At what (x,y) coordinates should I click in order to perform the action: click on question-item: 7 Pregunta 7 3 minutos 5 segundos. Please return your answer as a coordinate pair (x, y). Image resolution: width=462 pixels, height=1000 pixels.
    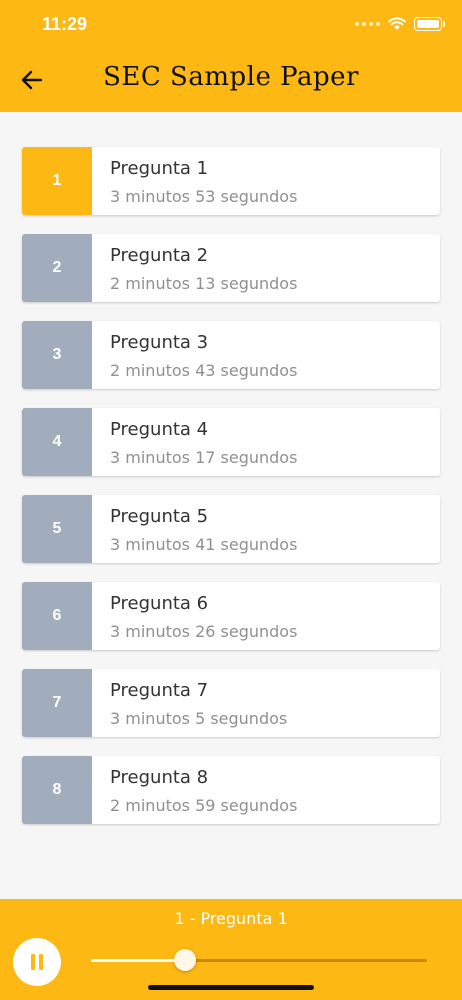
    Looking at the image, I should click on (231, 703).